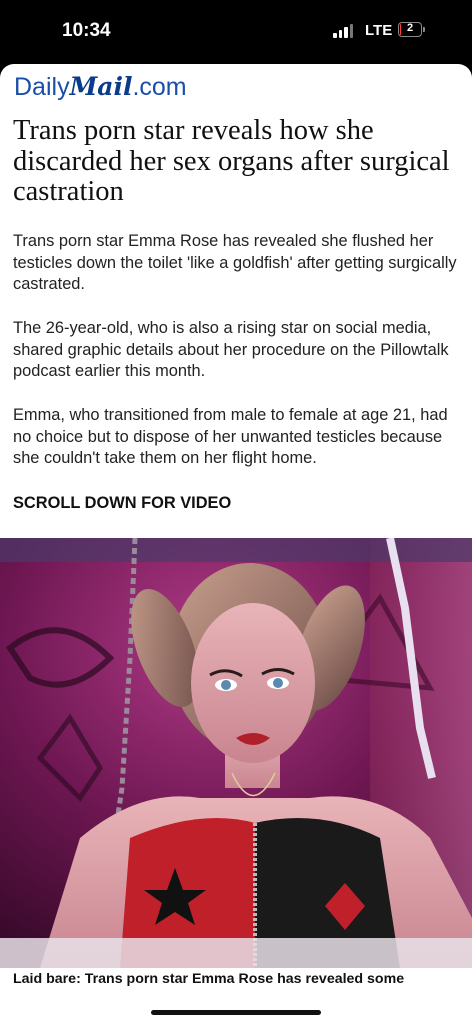 The height and width of the screenshot is (1024, 472). What do you see at coordinates (424, 29) in the screenshot?
I see `battery-cap` at bounding box center [424, 29].